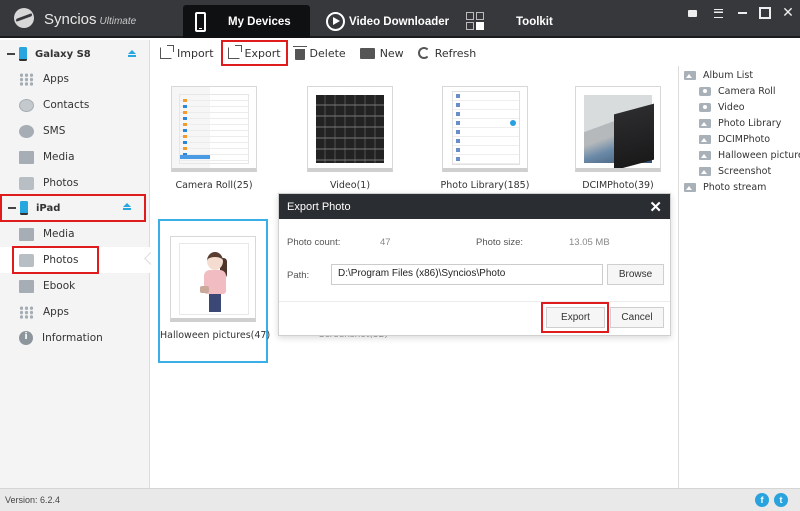  Describe the element at coordinates (298, 275) in the screenshot. I see `path-label: Path:` at that location.